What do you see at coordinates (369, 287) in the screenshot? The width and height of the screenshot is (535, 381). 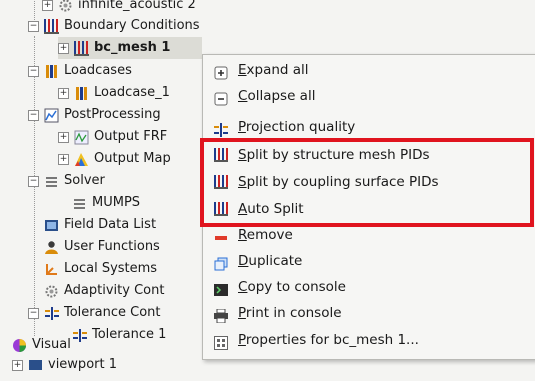 I see `menu-item-copy-console: Copy to console` at bounding box center [369, 287].